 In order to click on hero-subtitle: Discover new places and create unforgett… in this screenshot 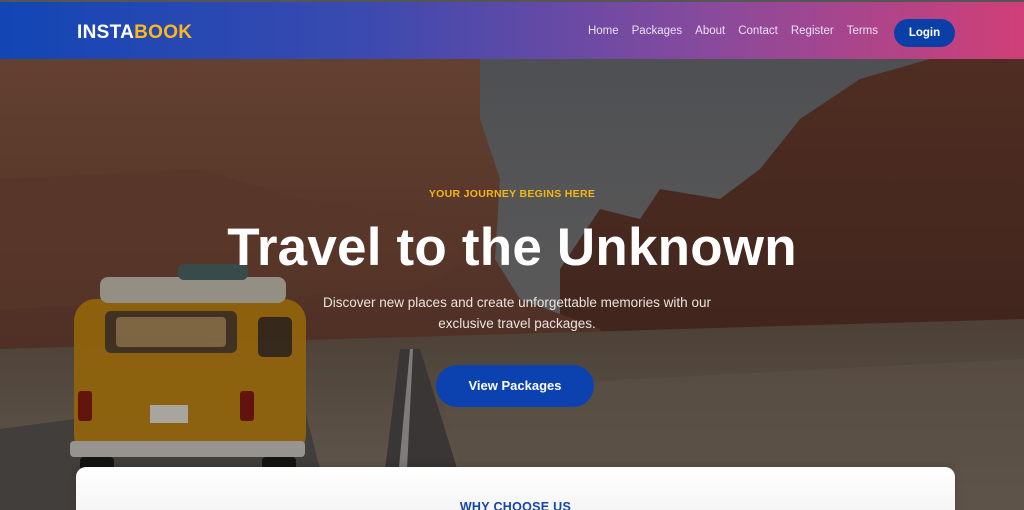, I will do `click(517, 313)`.